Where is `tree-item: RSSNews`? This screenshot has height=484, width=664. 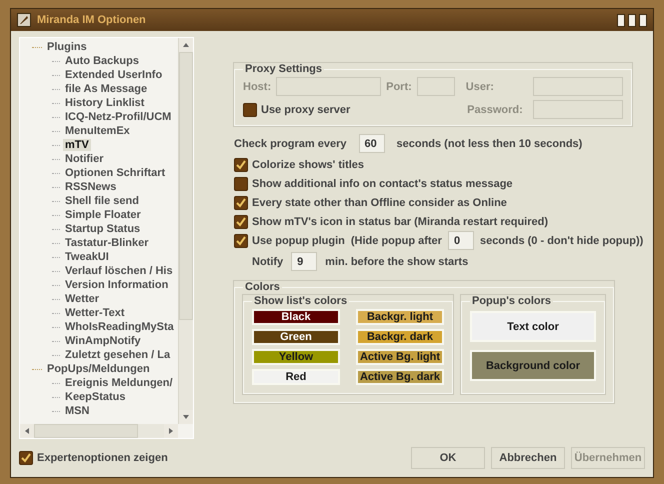
tree-item: RSSNews is located at coordinates (90, 187).